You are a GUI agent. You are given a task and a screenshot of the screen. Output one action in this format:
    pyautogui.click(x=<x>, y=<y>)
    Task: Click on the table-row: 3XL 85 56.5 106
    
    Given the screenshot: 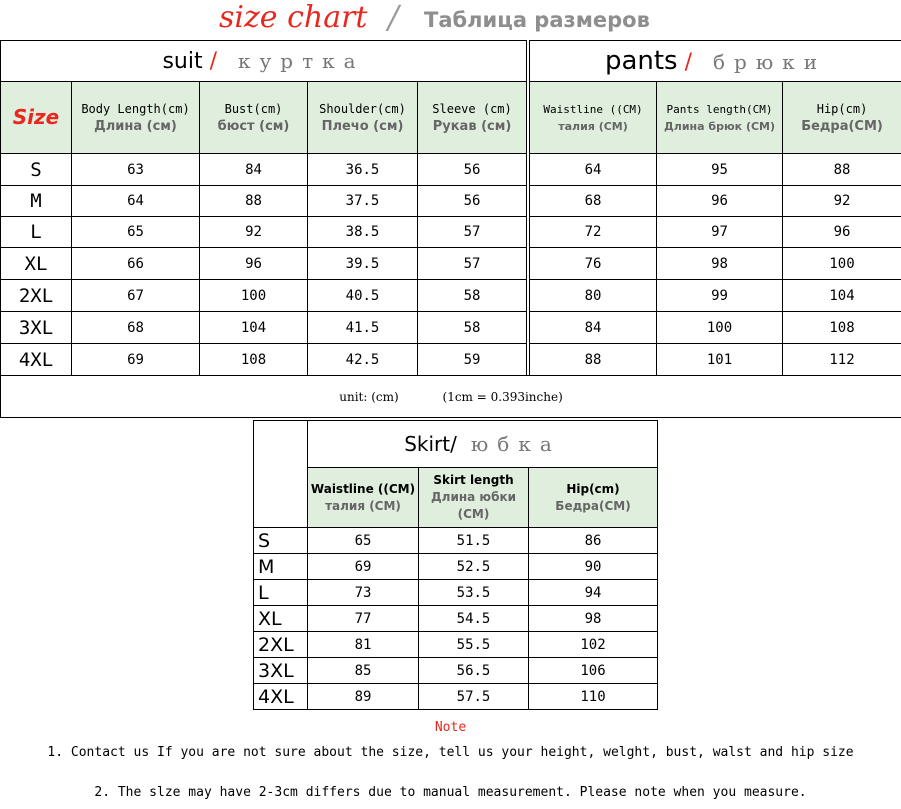 What is the action you would take?
    pyautogui.click(x=455, y=670)
    